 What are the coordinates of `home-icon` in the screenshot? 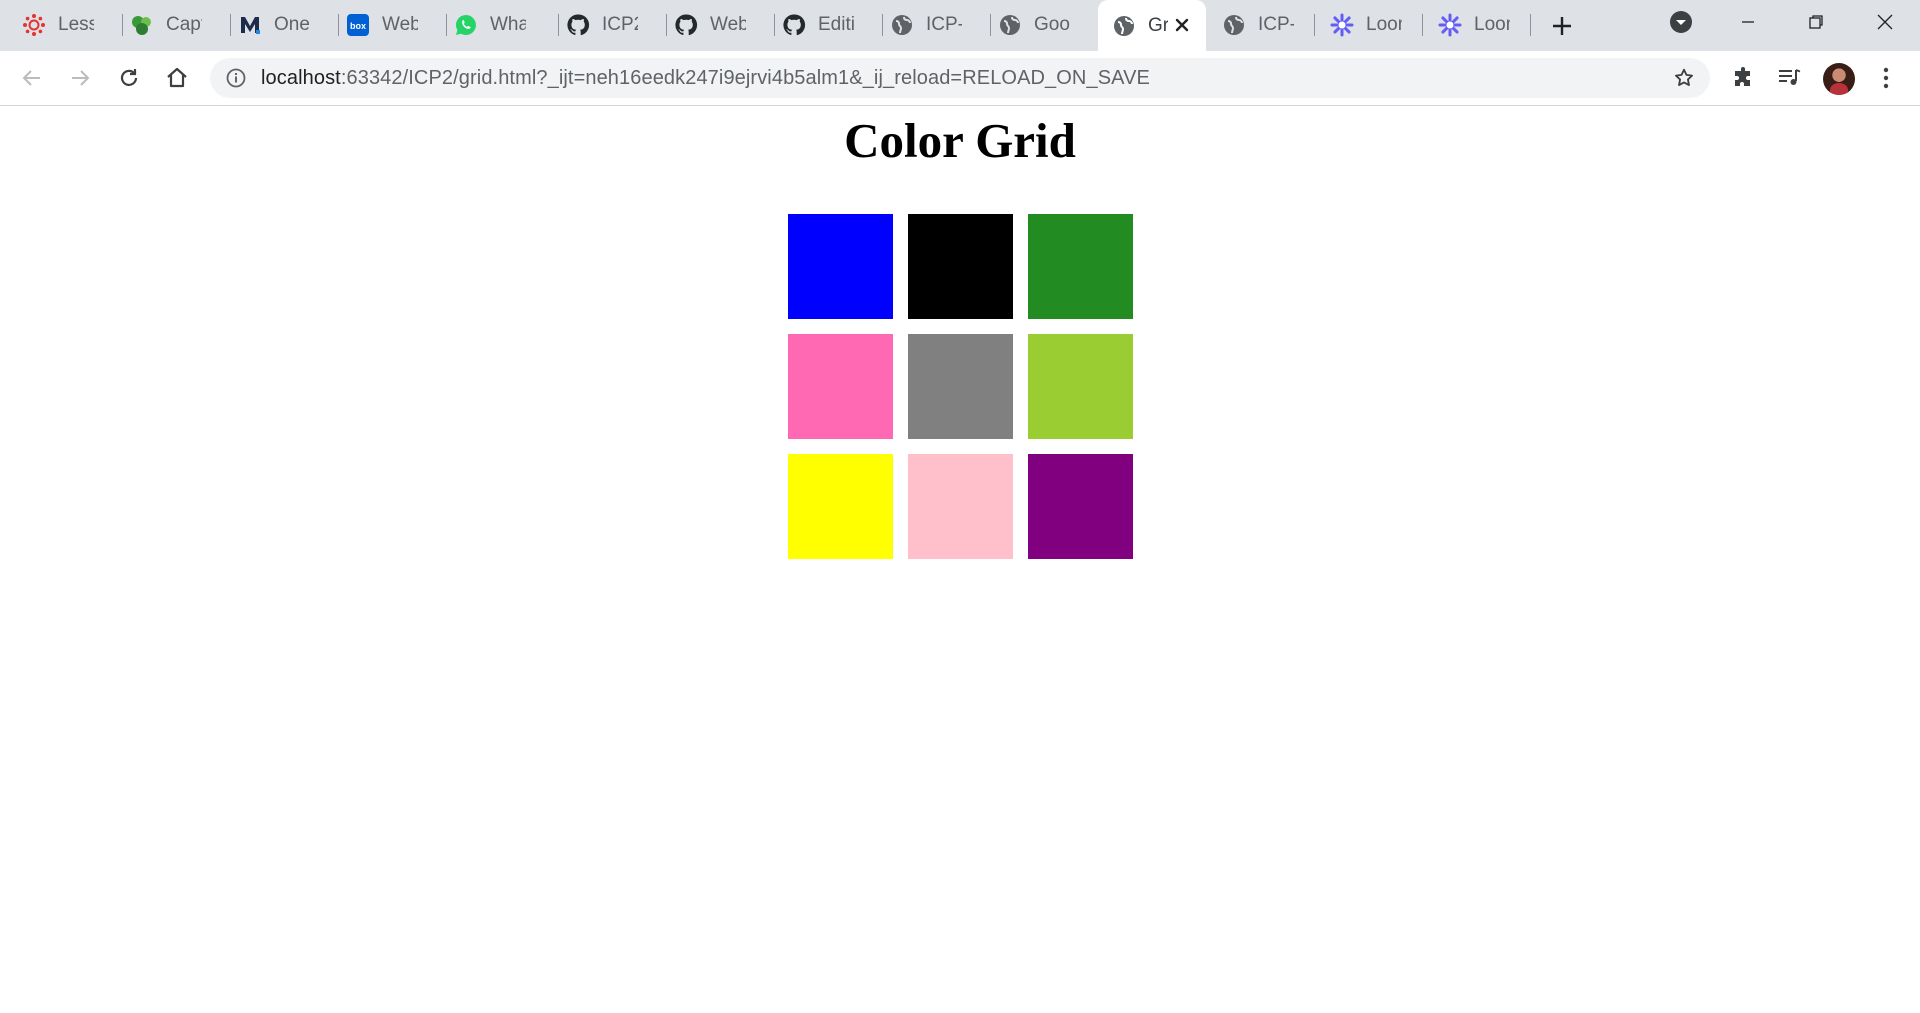 It's located at (177, 77).